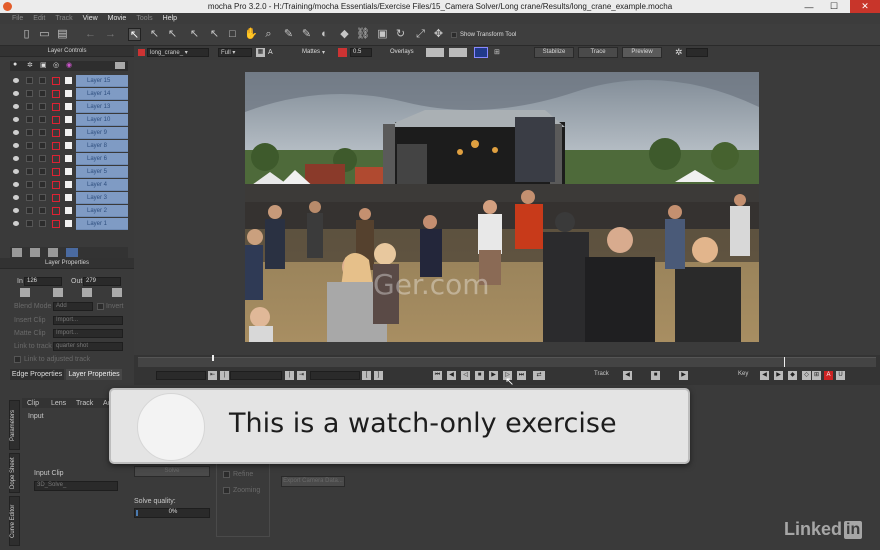  Describe the element at coordinates (154, 34) in the screenshot. I see `bezier-tool-icon: ↖` at that location.